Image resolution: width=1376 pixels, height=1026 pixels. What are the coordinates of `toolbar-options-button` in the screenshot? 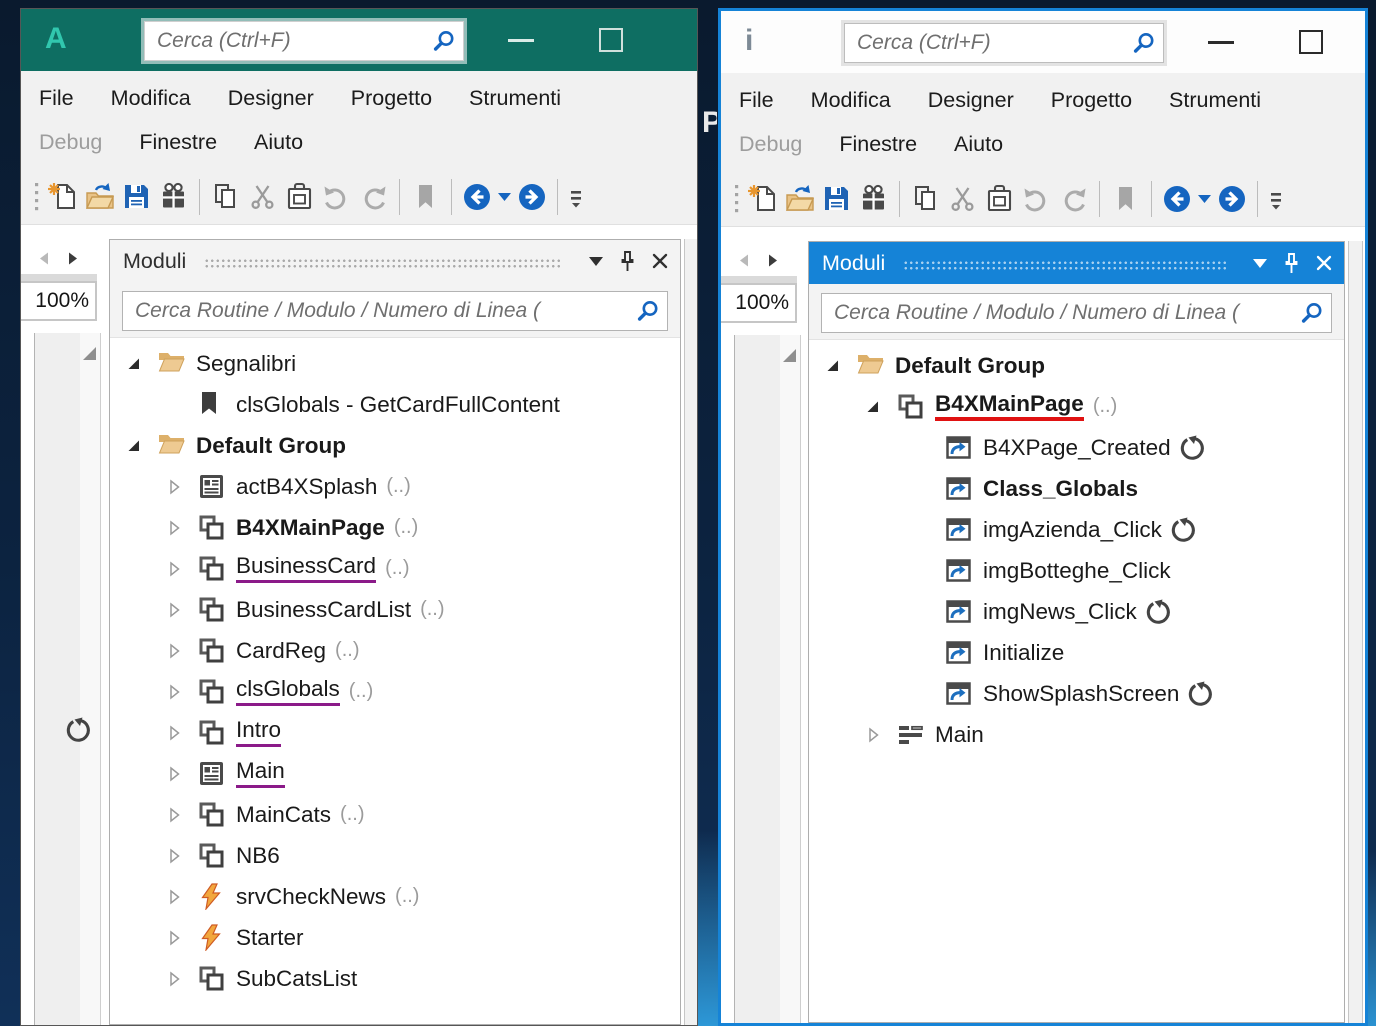 It's located at (1276, 199).